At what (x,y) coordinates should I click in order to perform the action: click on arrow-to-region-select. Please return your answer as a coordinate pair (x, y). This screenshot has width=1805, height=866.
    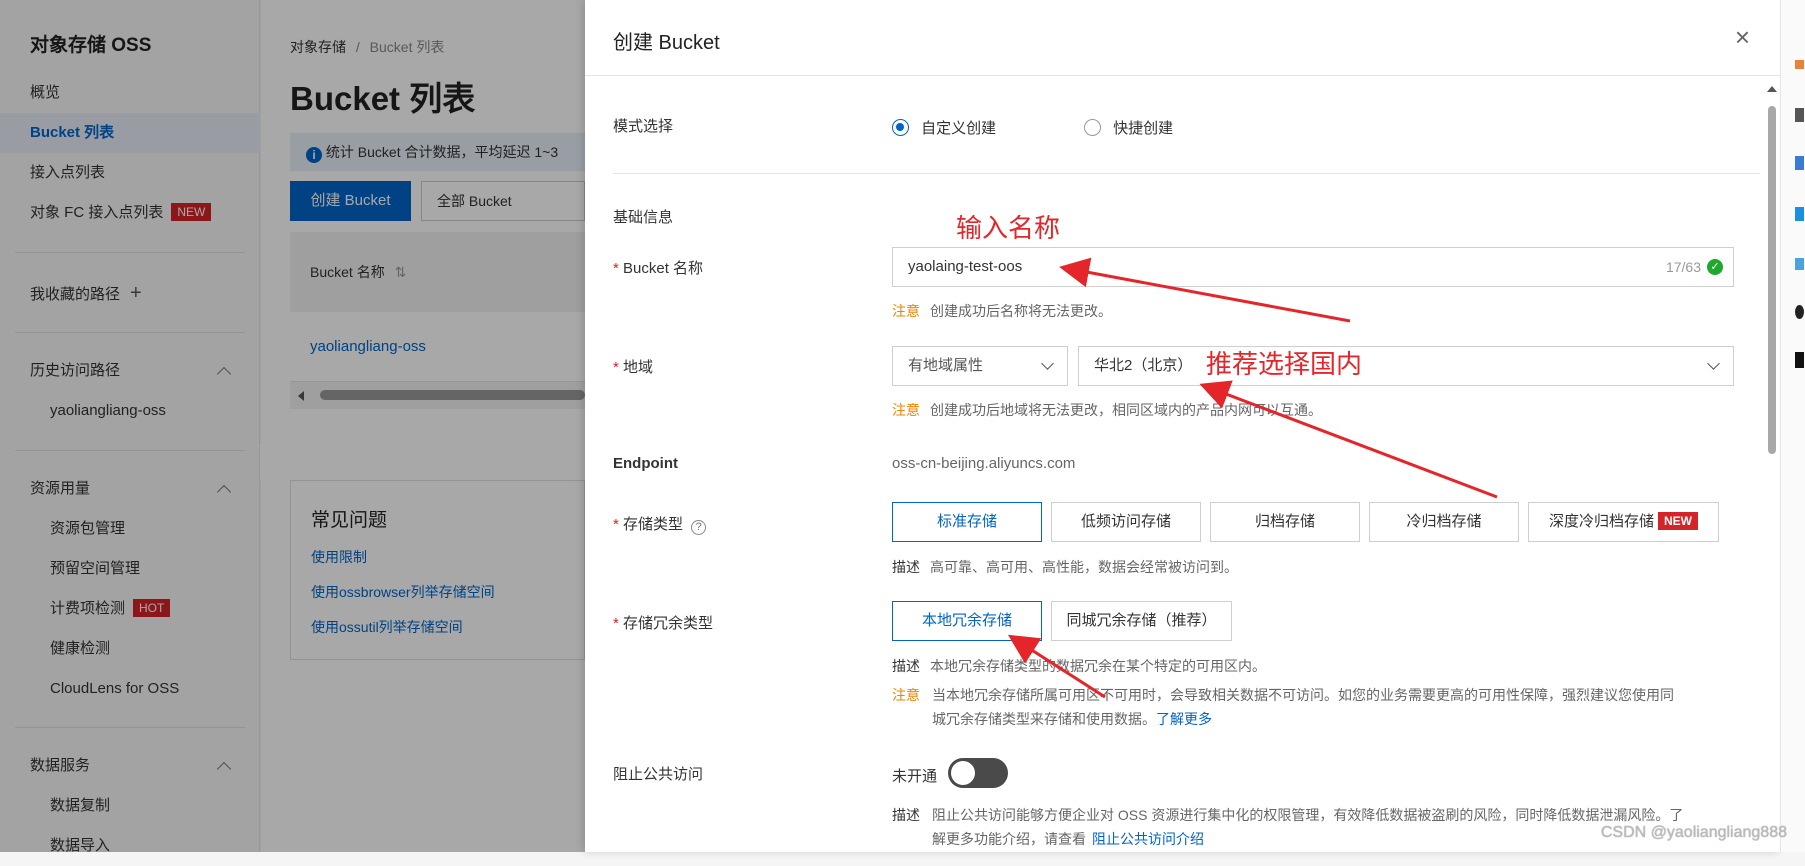
    Looking at the image, I should click on (1351, 441).